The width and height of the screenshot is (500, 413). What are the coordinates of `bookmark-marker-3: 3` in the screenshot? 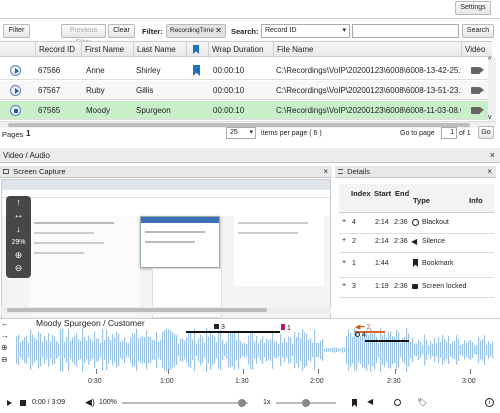 It's located at (219, 327).